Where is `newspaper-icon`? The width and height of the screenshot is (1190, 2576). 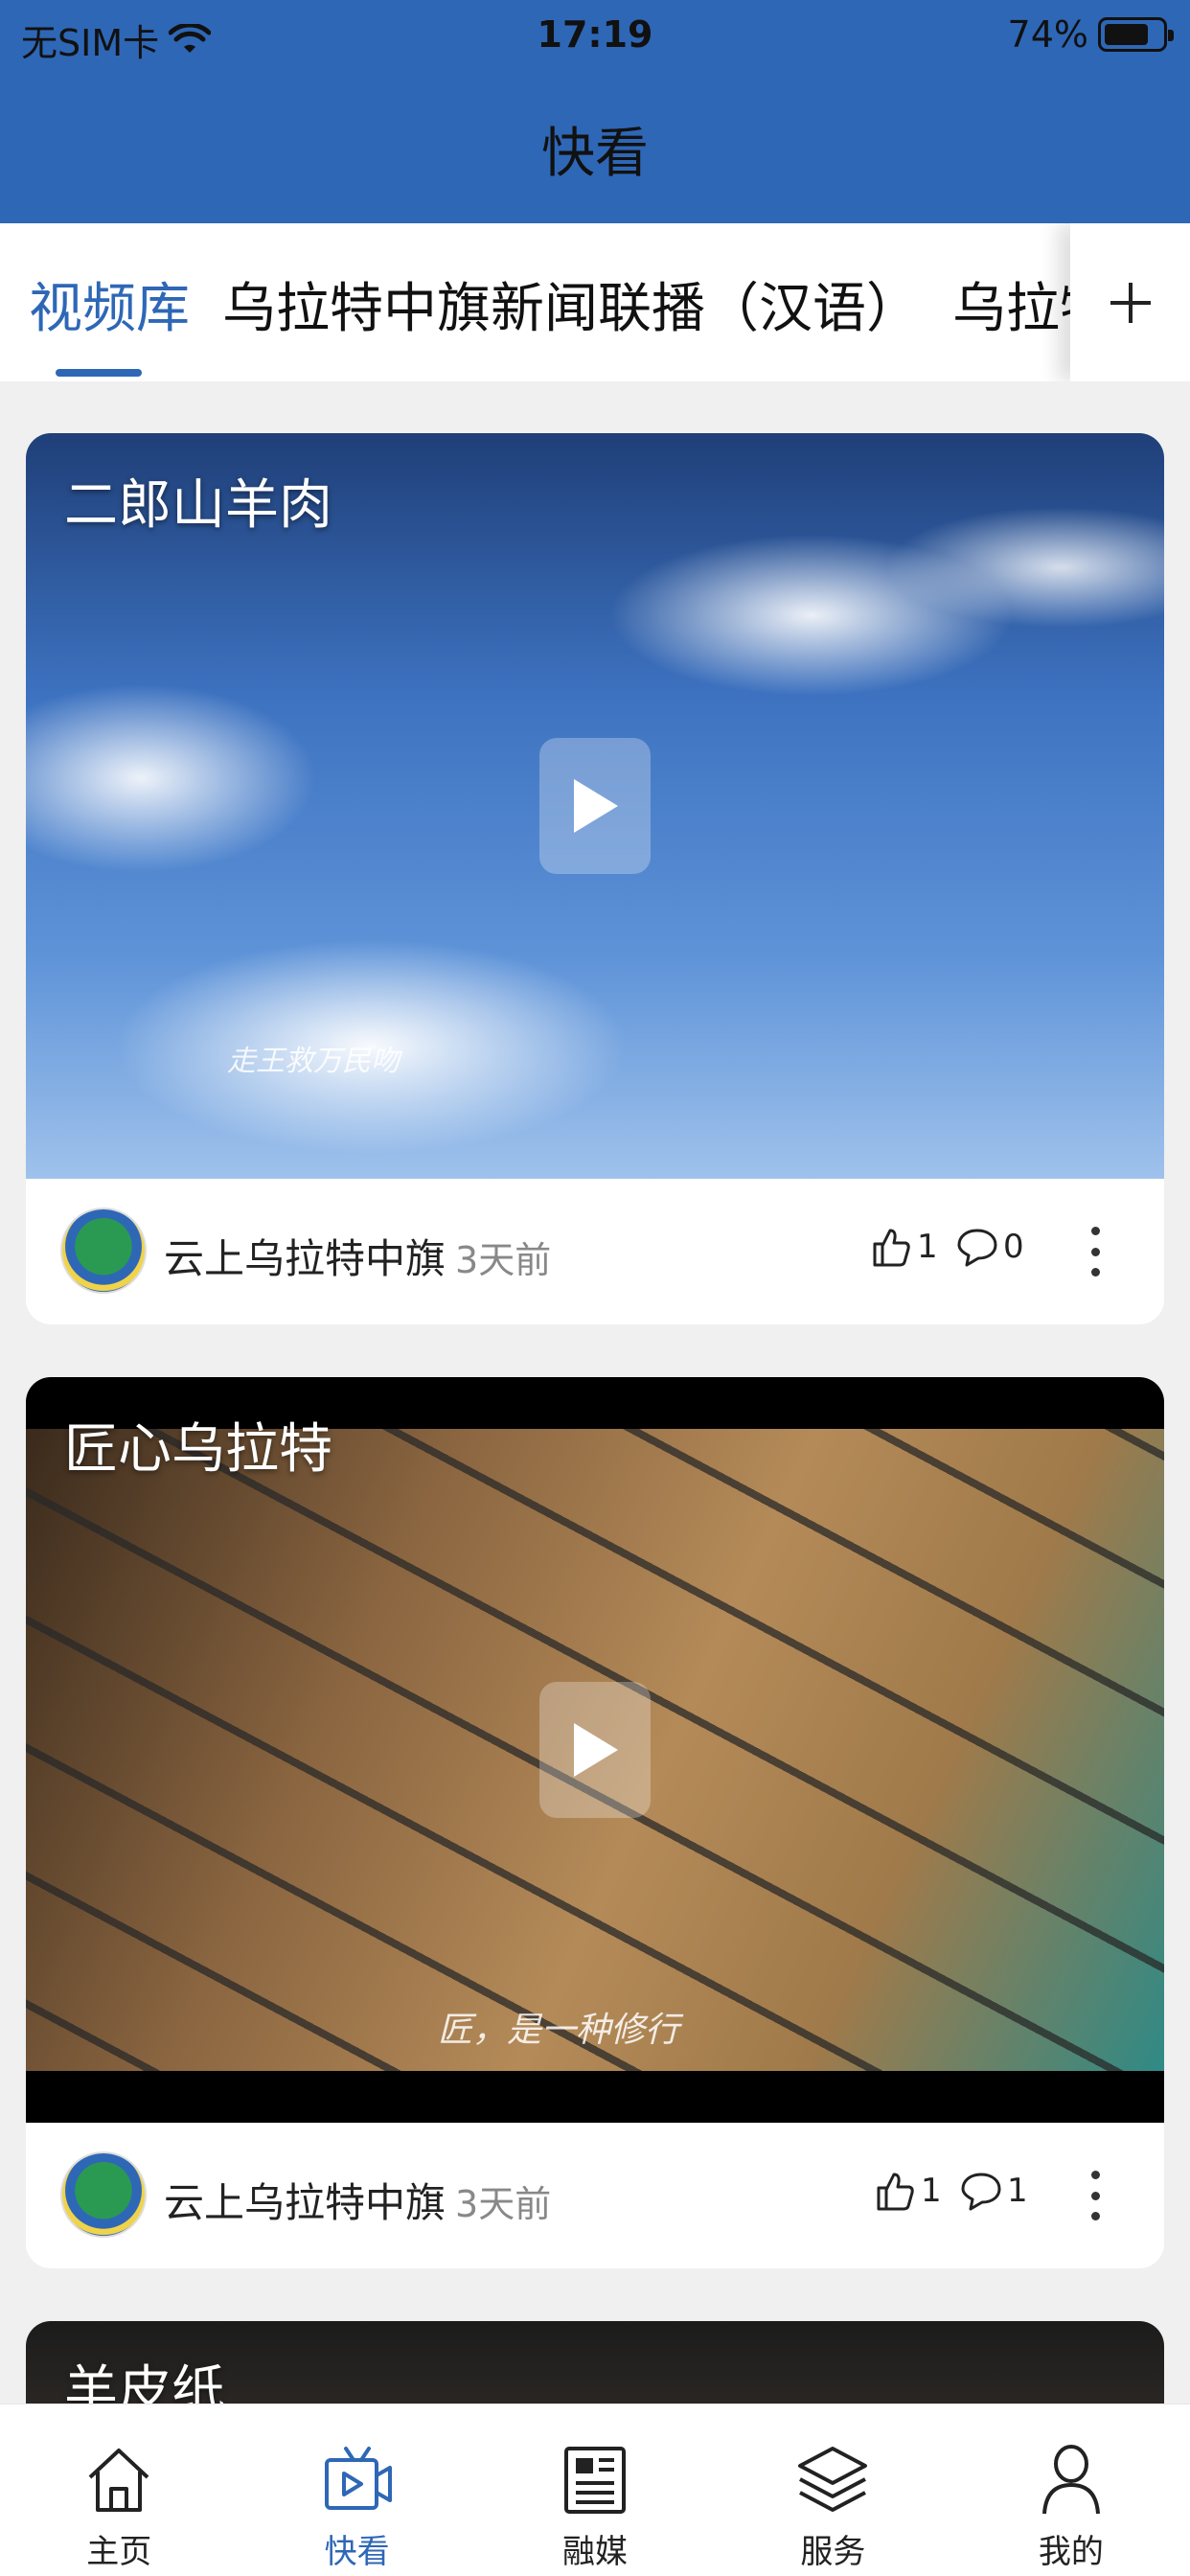
newspaper-icon is located at coordinates (595, 2480).